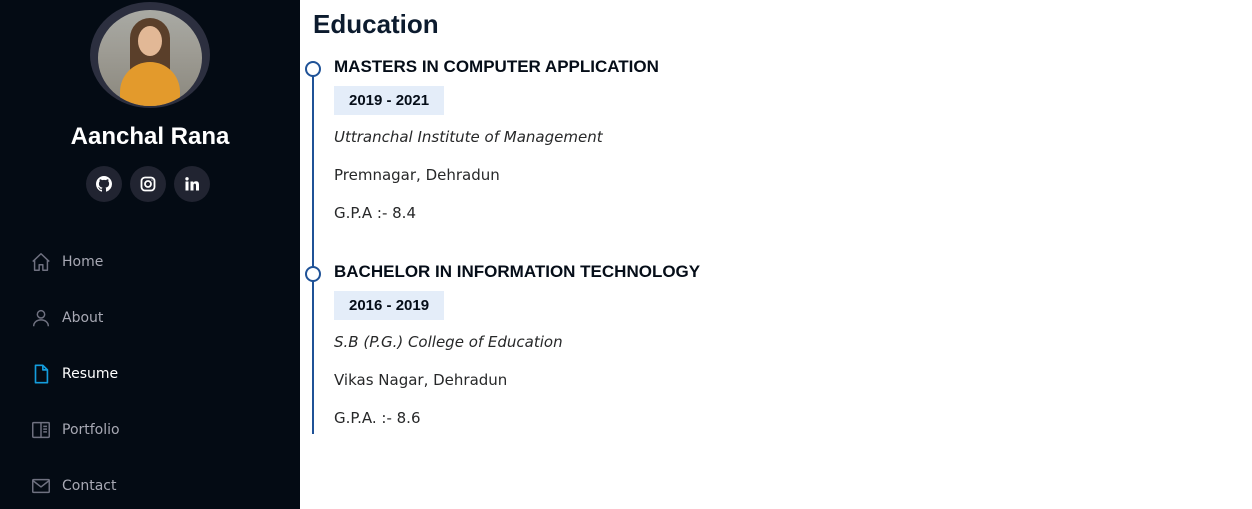  Describe the element at coordinates (150, 136) in the screenshot. I see `profile-name: Aanchal Rana` at that location.